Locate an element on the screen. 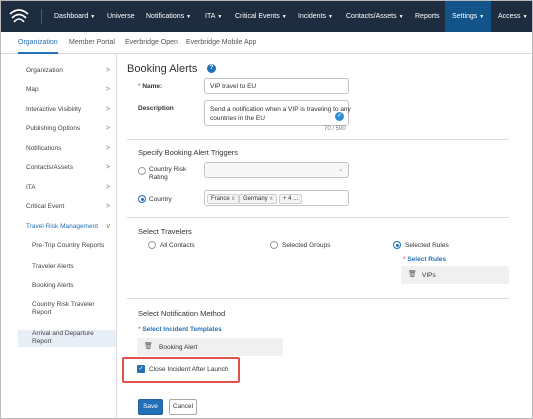 This screenshot has width=533, height=419. sidebar-item-interactive-visibility: Interactive Visibility > is located at coordinates (71, 110).